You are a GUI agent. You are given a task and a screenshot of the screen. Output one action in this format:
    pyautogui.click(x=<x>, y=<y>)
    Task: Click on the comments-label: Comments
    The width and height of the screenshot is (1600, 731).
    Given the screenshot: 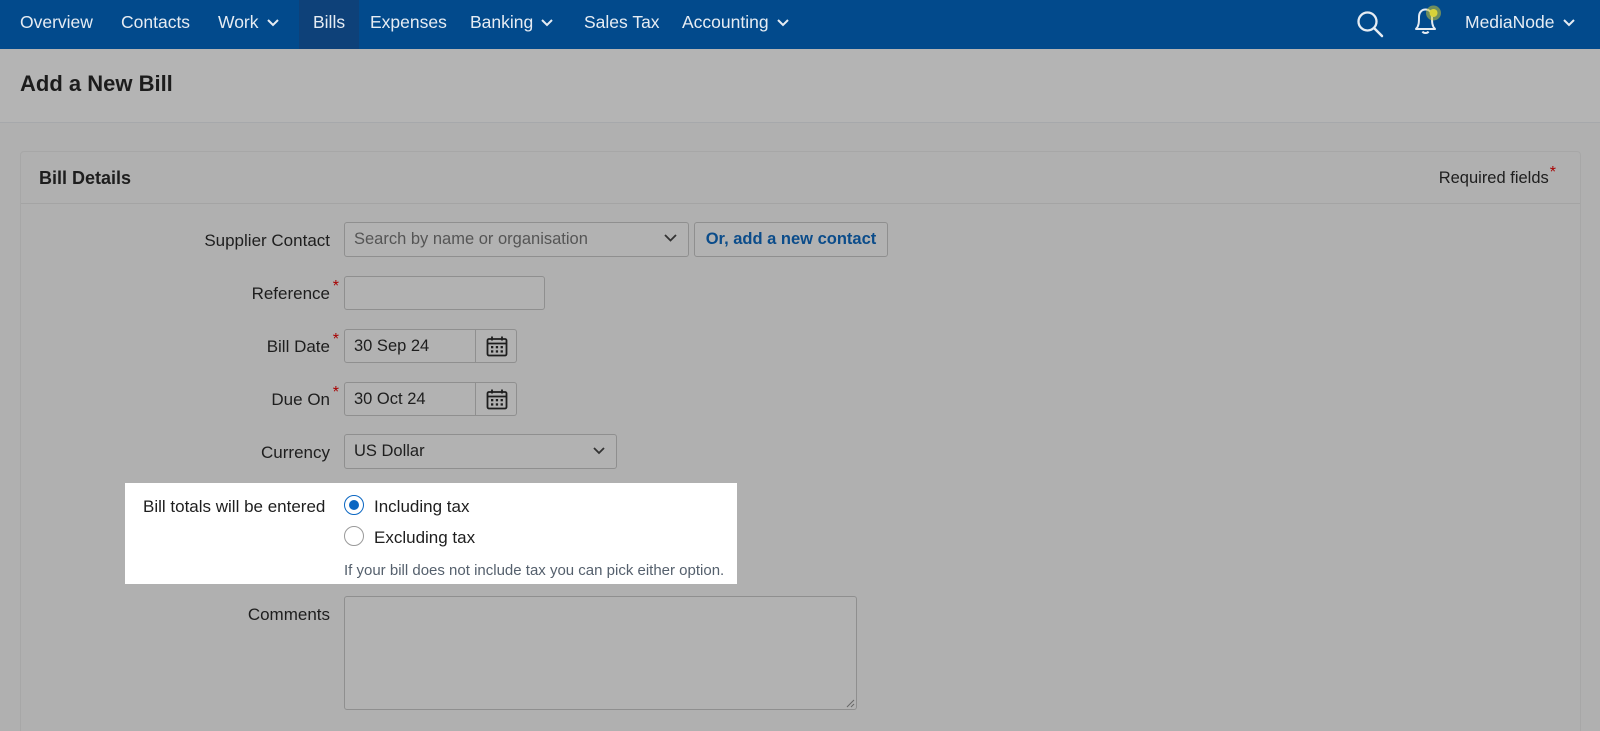 What is the action you would take?
    pyautogui.click(x=289, y=615)
    